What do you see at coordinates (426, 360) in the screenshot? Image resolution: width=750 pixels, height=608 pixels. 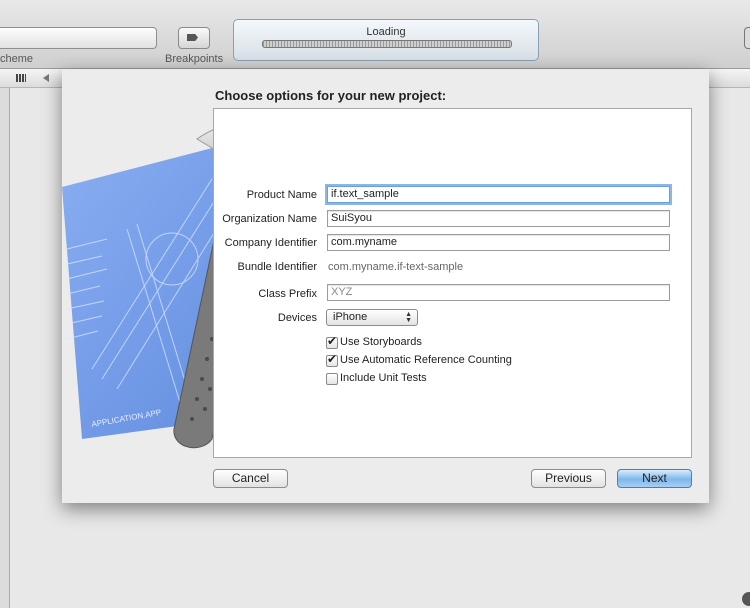 I see `use-arc-label: Use Automatic Reference Counting` at bounding box center [426, 360].